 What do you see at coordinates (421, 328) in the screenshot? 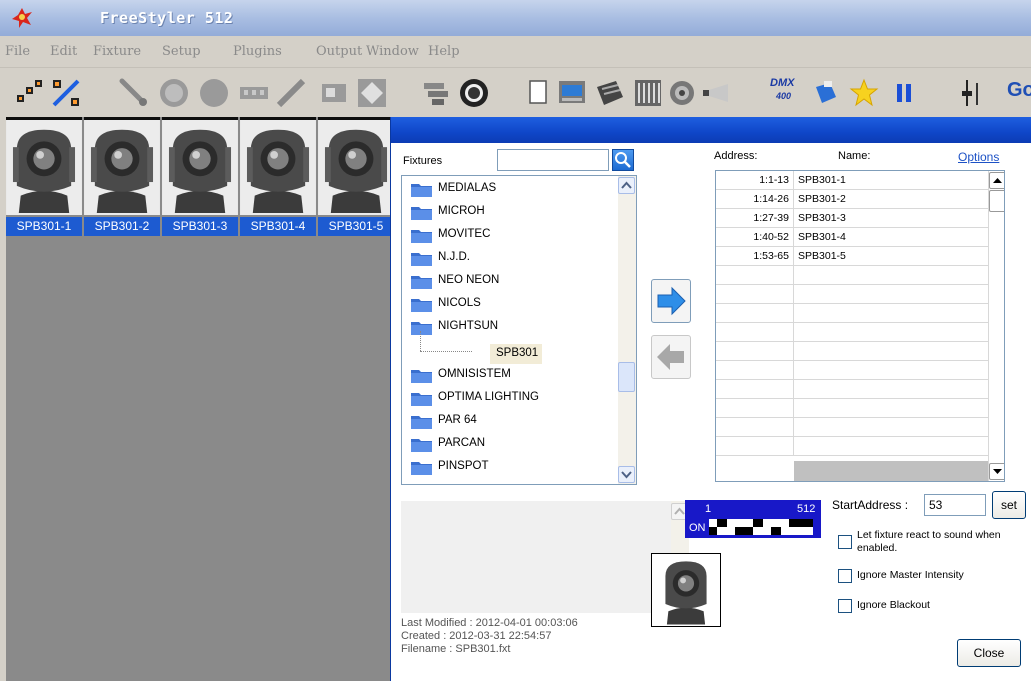
I see `open-folder-icon` at bounding box center [421, 328].